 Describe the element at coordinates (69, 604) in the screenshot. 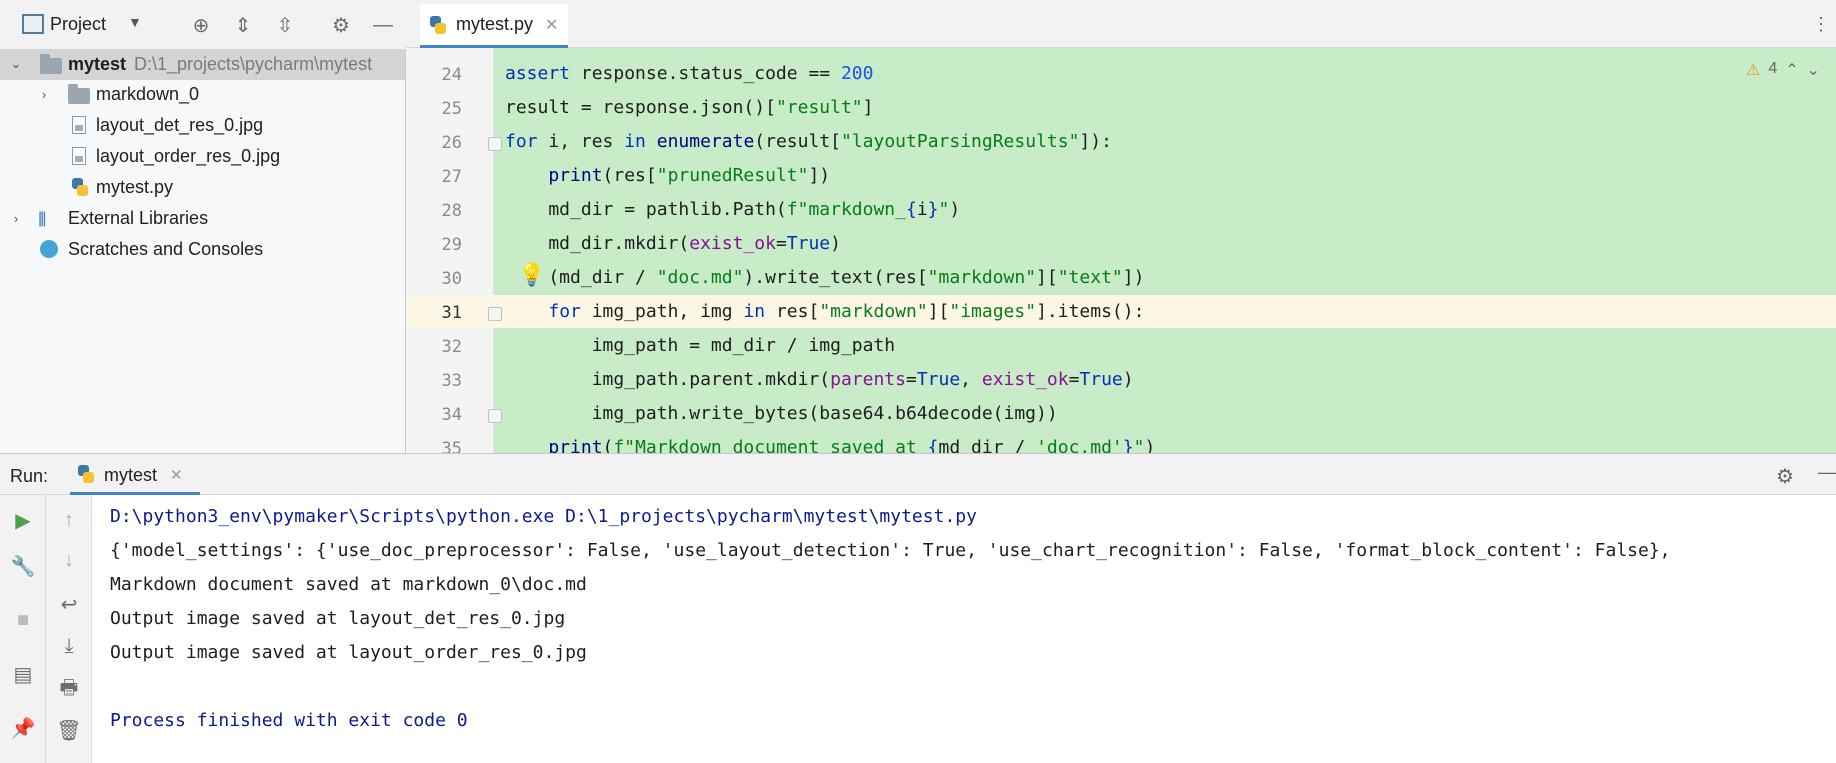

I see `soft-wrap-icon: ↩` at that location.